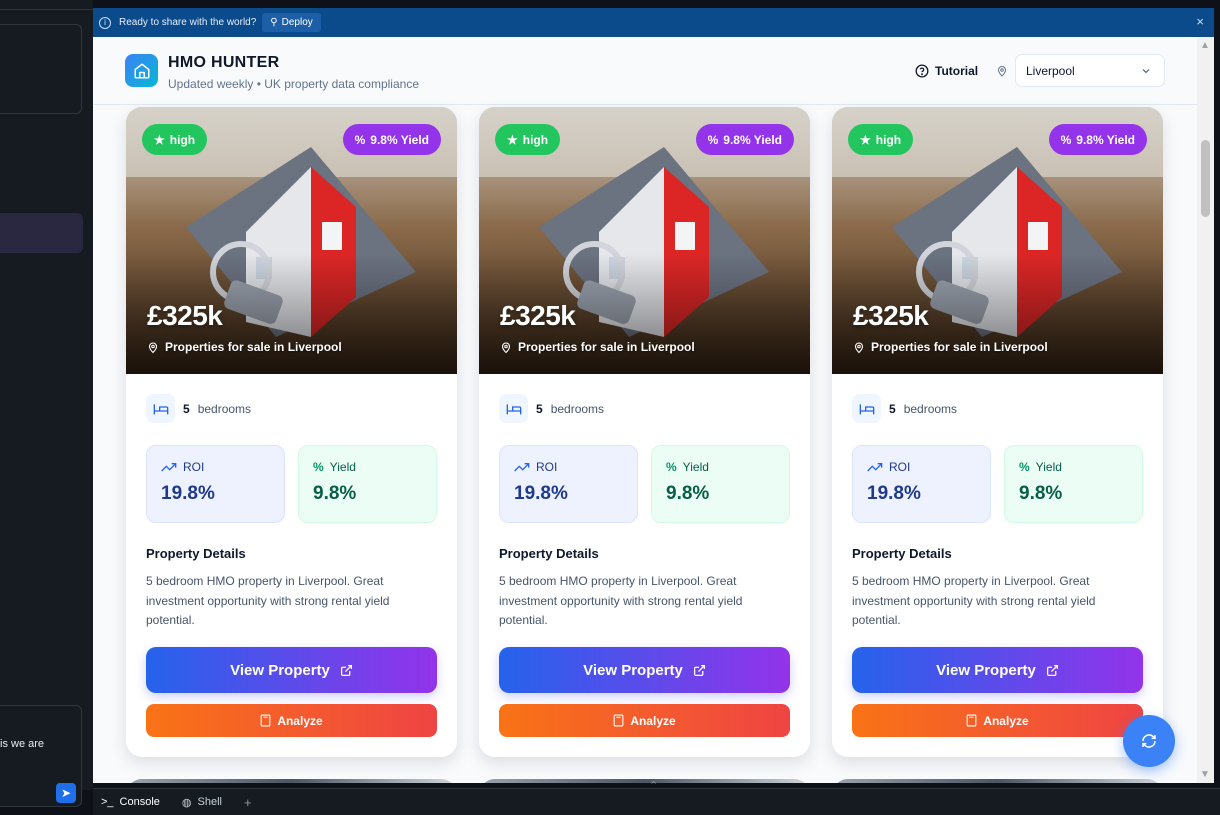 The width and height of the screenshot is (1220, 815). I want to click on roi-metric: ROI 19.8%, so click(215, 484).